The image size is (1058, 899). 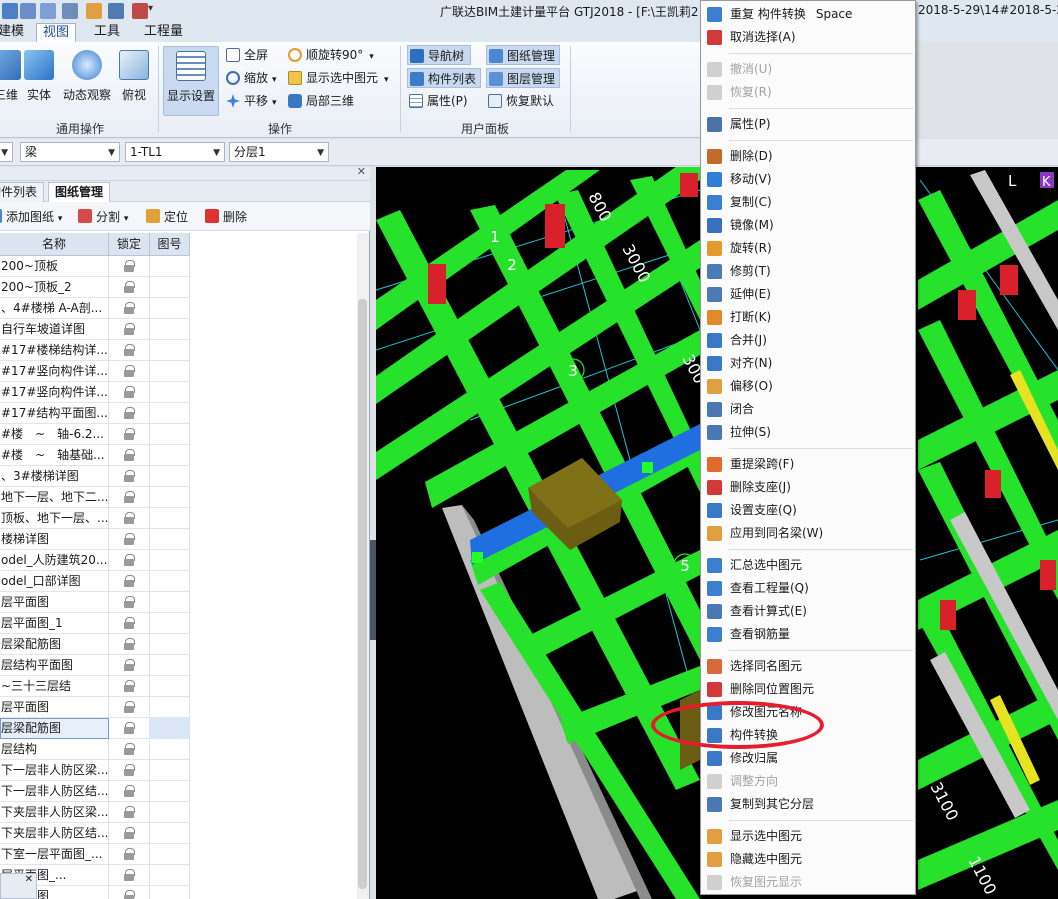 I want to click on menu-item: 延伸(E), so click(x=808, y=294).